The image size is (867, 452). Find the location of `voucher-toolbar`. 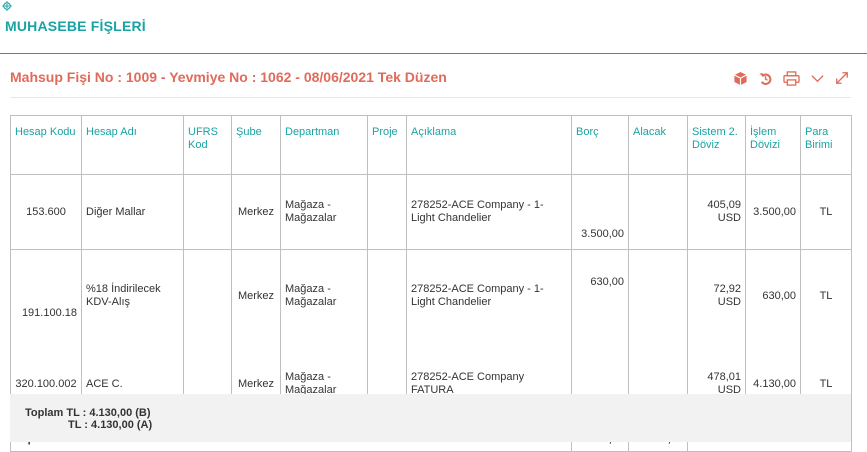

voucher-toolbar is located at coordinates (791, 78).